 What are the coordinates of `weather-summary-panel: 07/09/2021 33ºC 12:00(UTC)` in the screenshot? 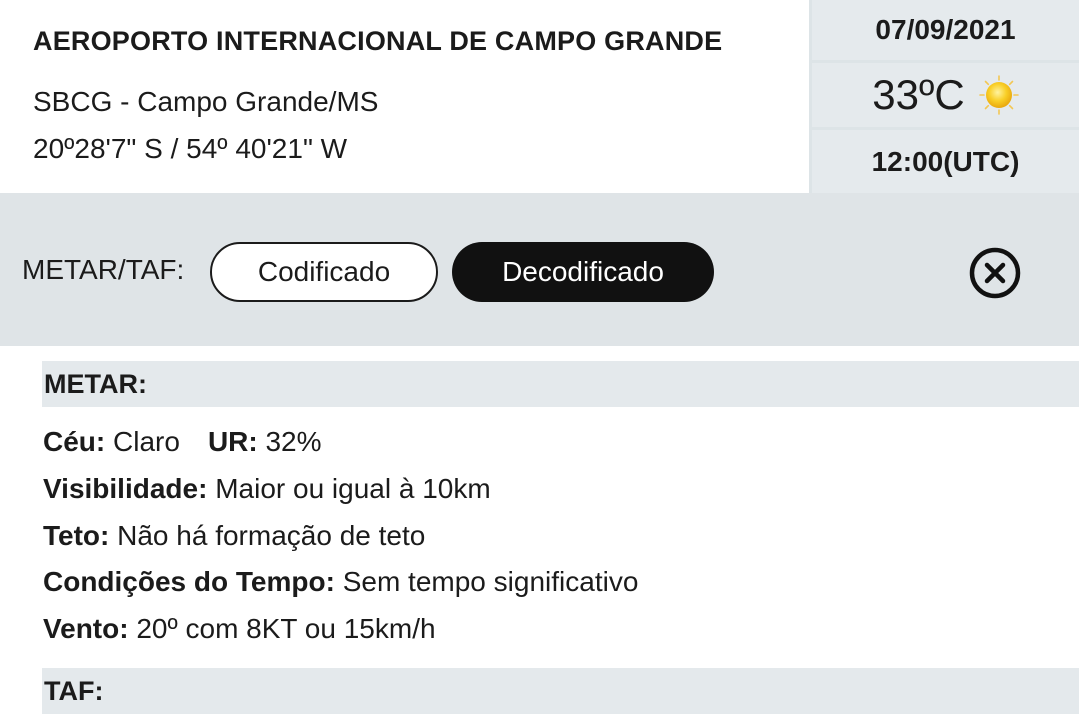 It's located at (944, 96).